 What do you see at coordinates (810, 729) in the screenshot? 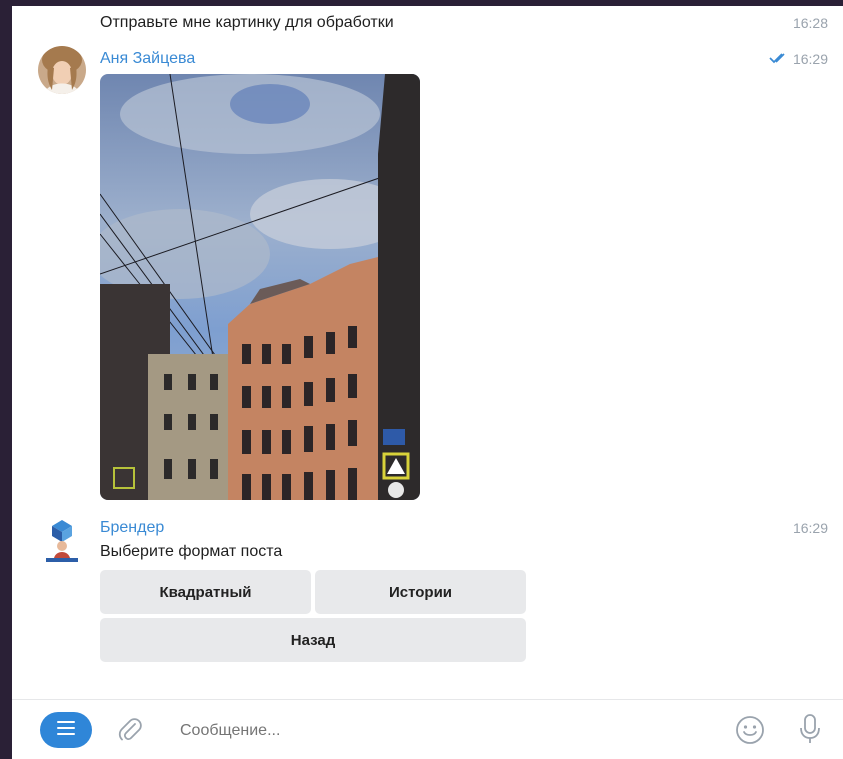
I see `microphone-icon` at bounding box center [810, 729].